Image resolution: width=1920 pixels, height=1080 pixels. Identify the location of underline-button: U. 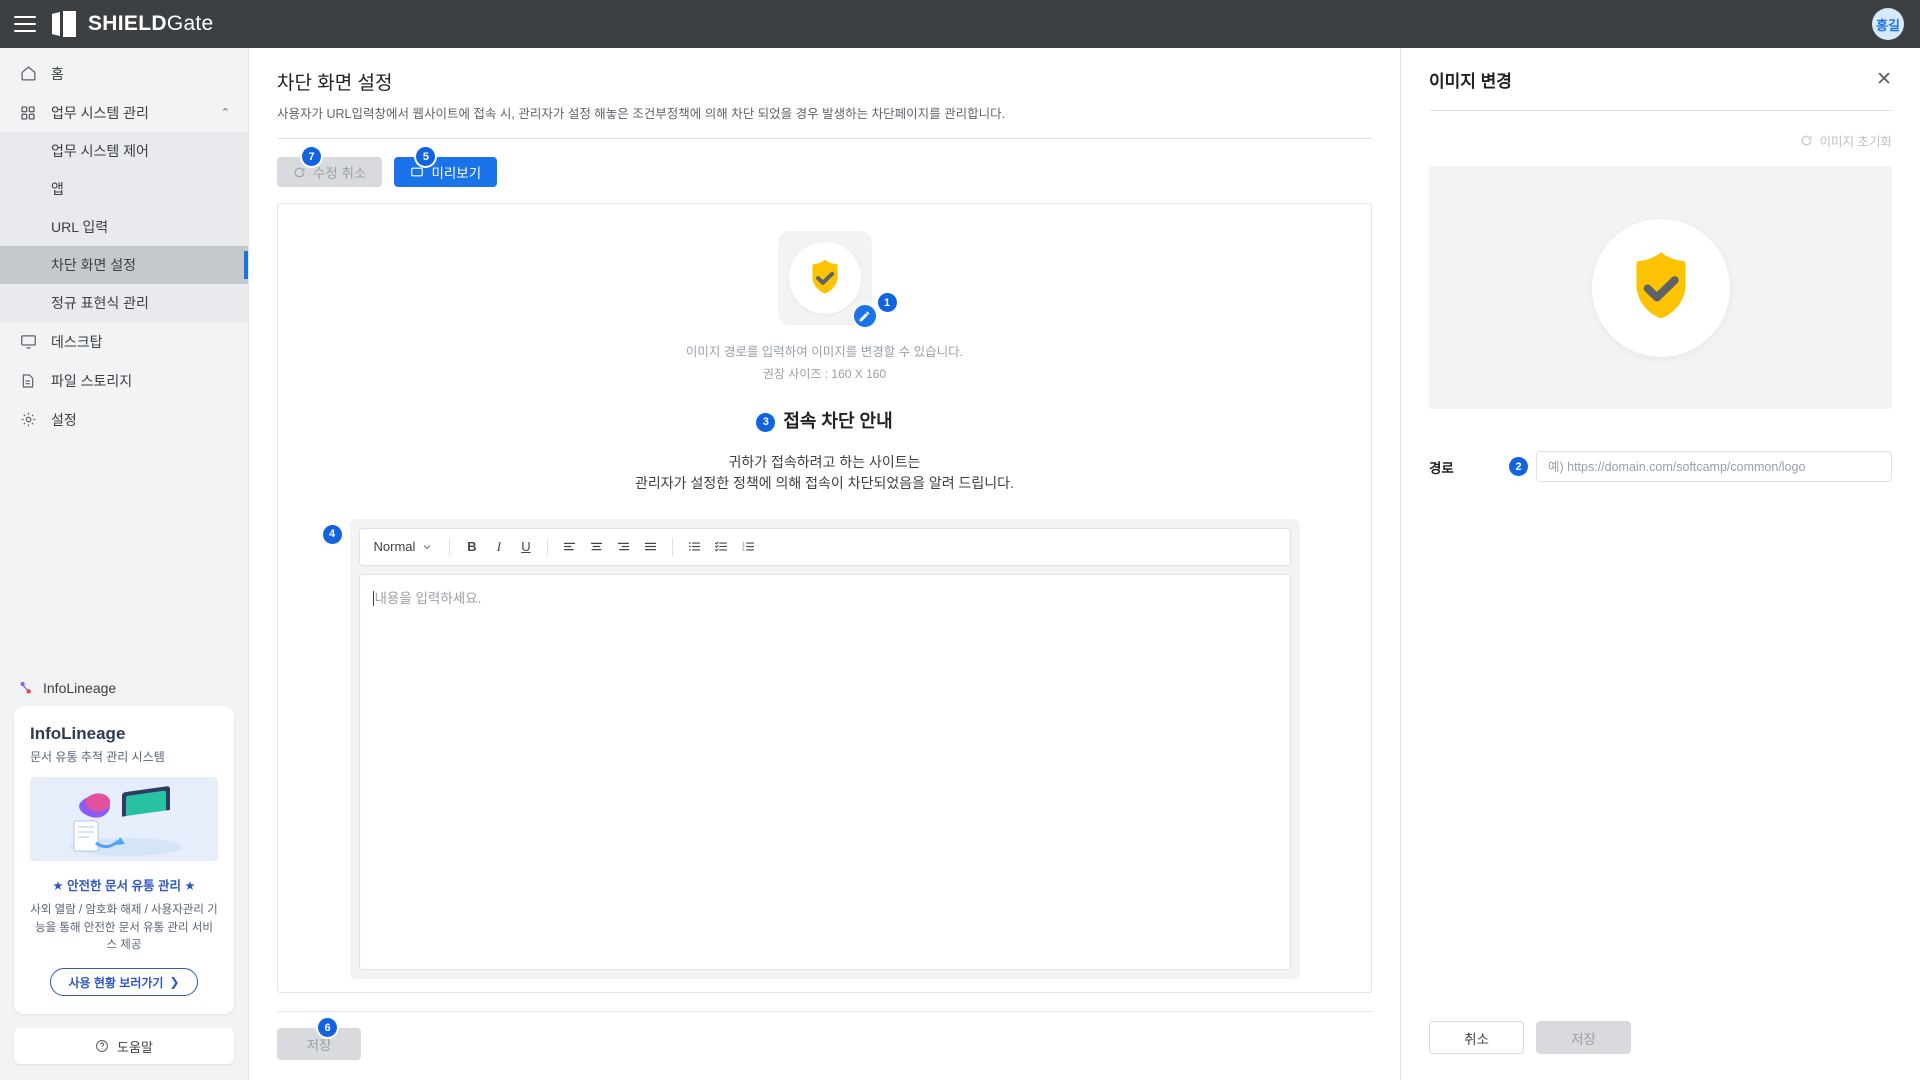
(525, 546).